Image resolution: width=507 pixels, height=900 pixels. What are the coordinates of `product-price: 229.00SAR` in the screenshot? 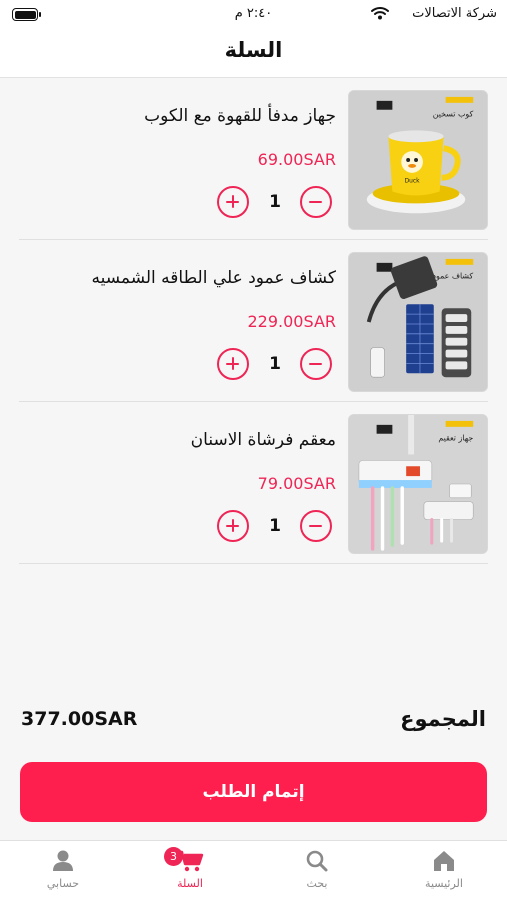 It's located at (292, 321).